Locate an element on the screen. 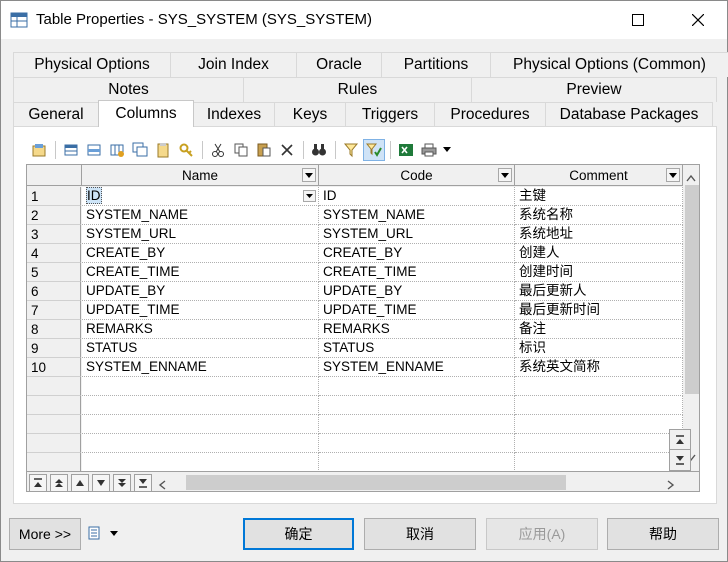 The width and height of the screenshot is (728, 562). help-button: 帮助 is located at coordinates (663, 534).